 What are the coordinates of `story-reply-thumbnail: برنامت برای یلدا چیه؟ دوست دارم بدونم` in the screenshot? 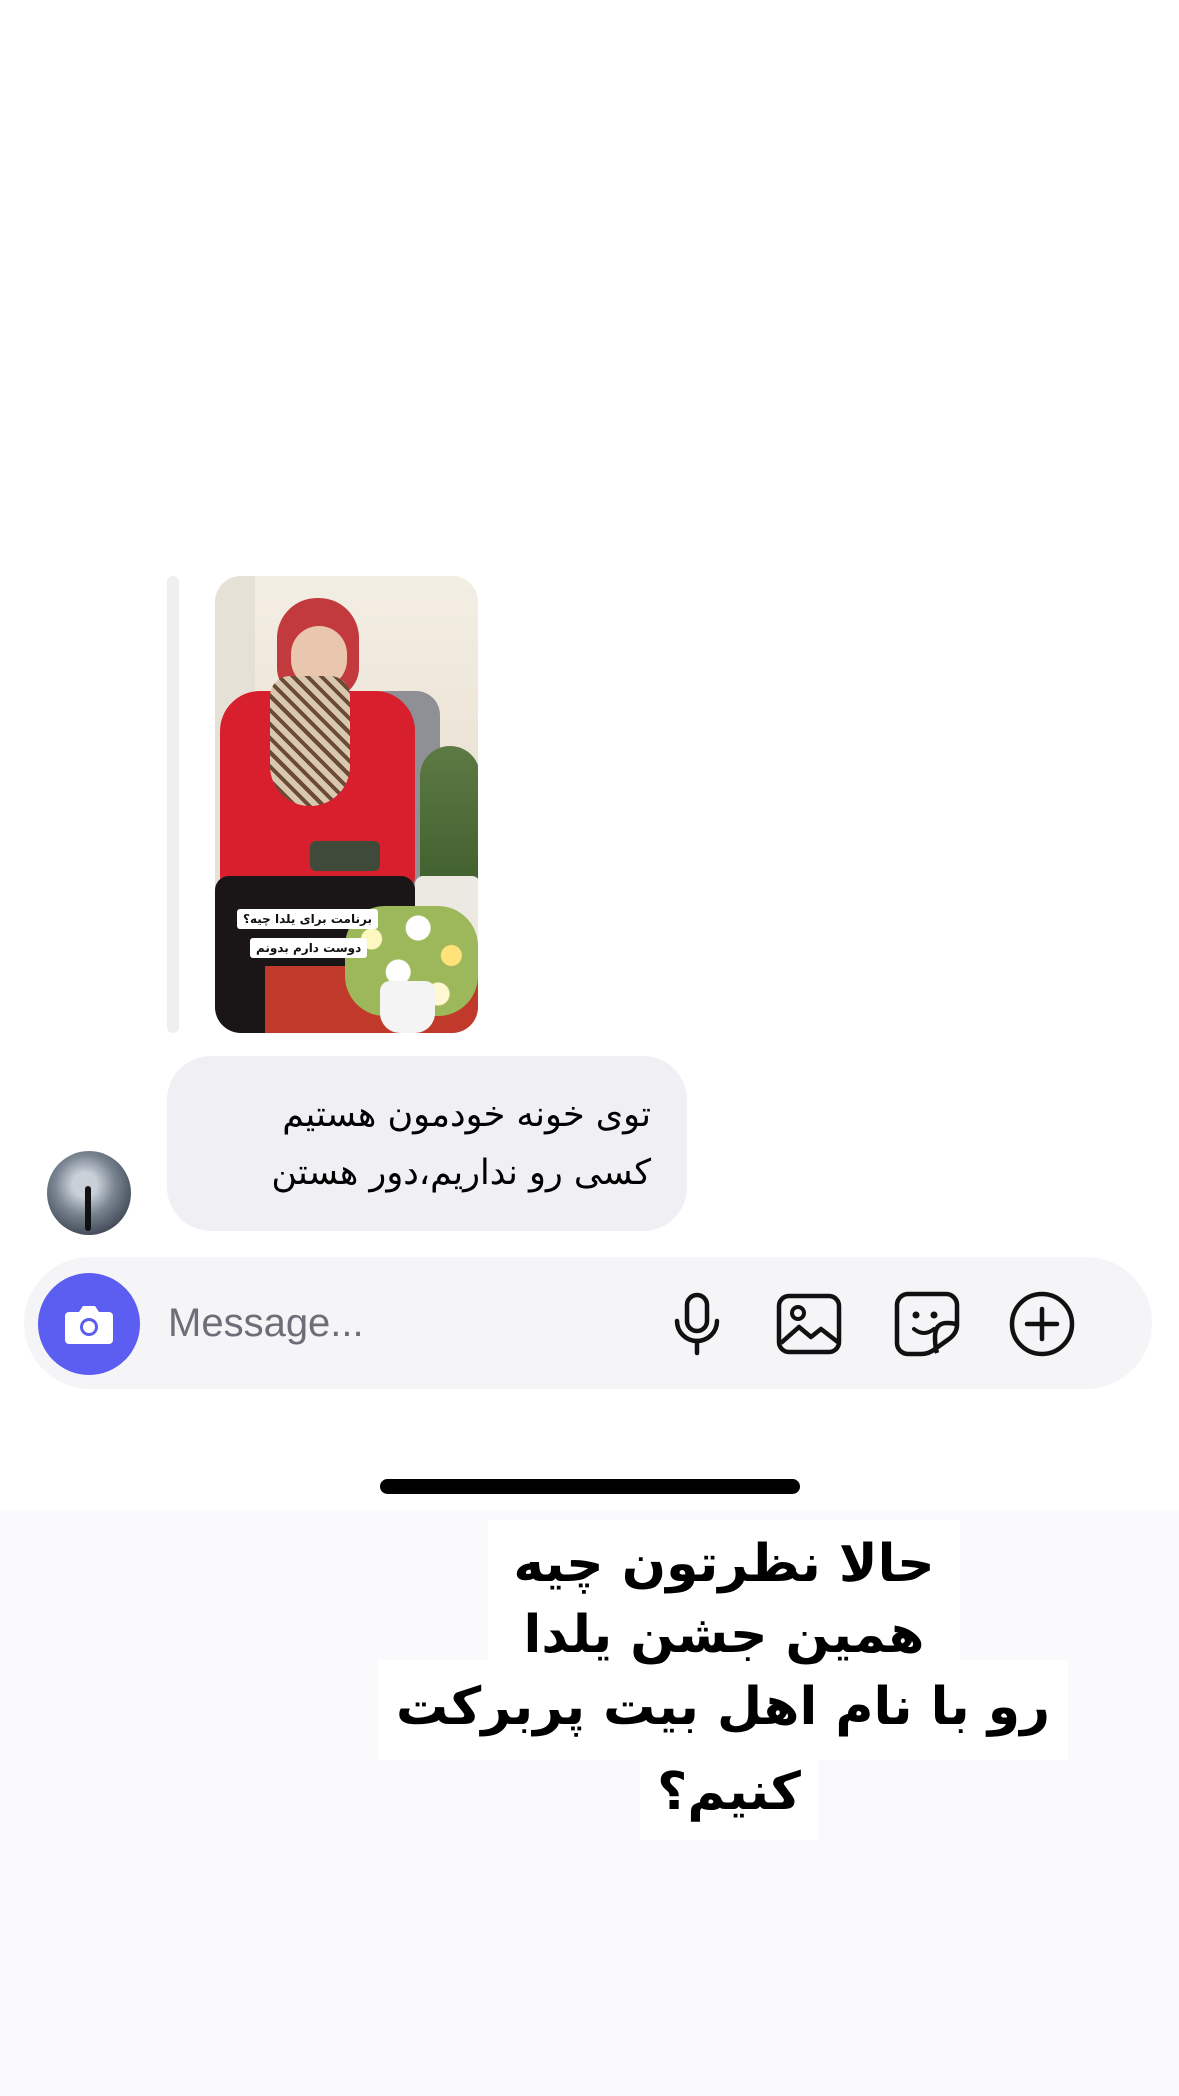 It's located at (346, 804).